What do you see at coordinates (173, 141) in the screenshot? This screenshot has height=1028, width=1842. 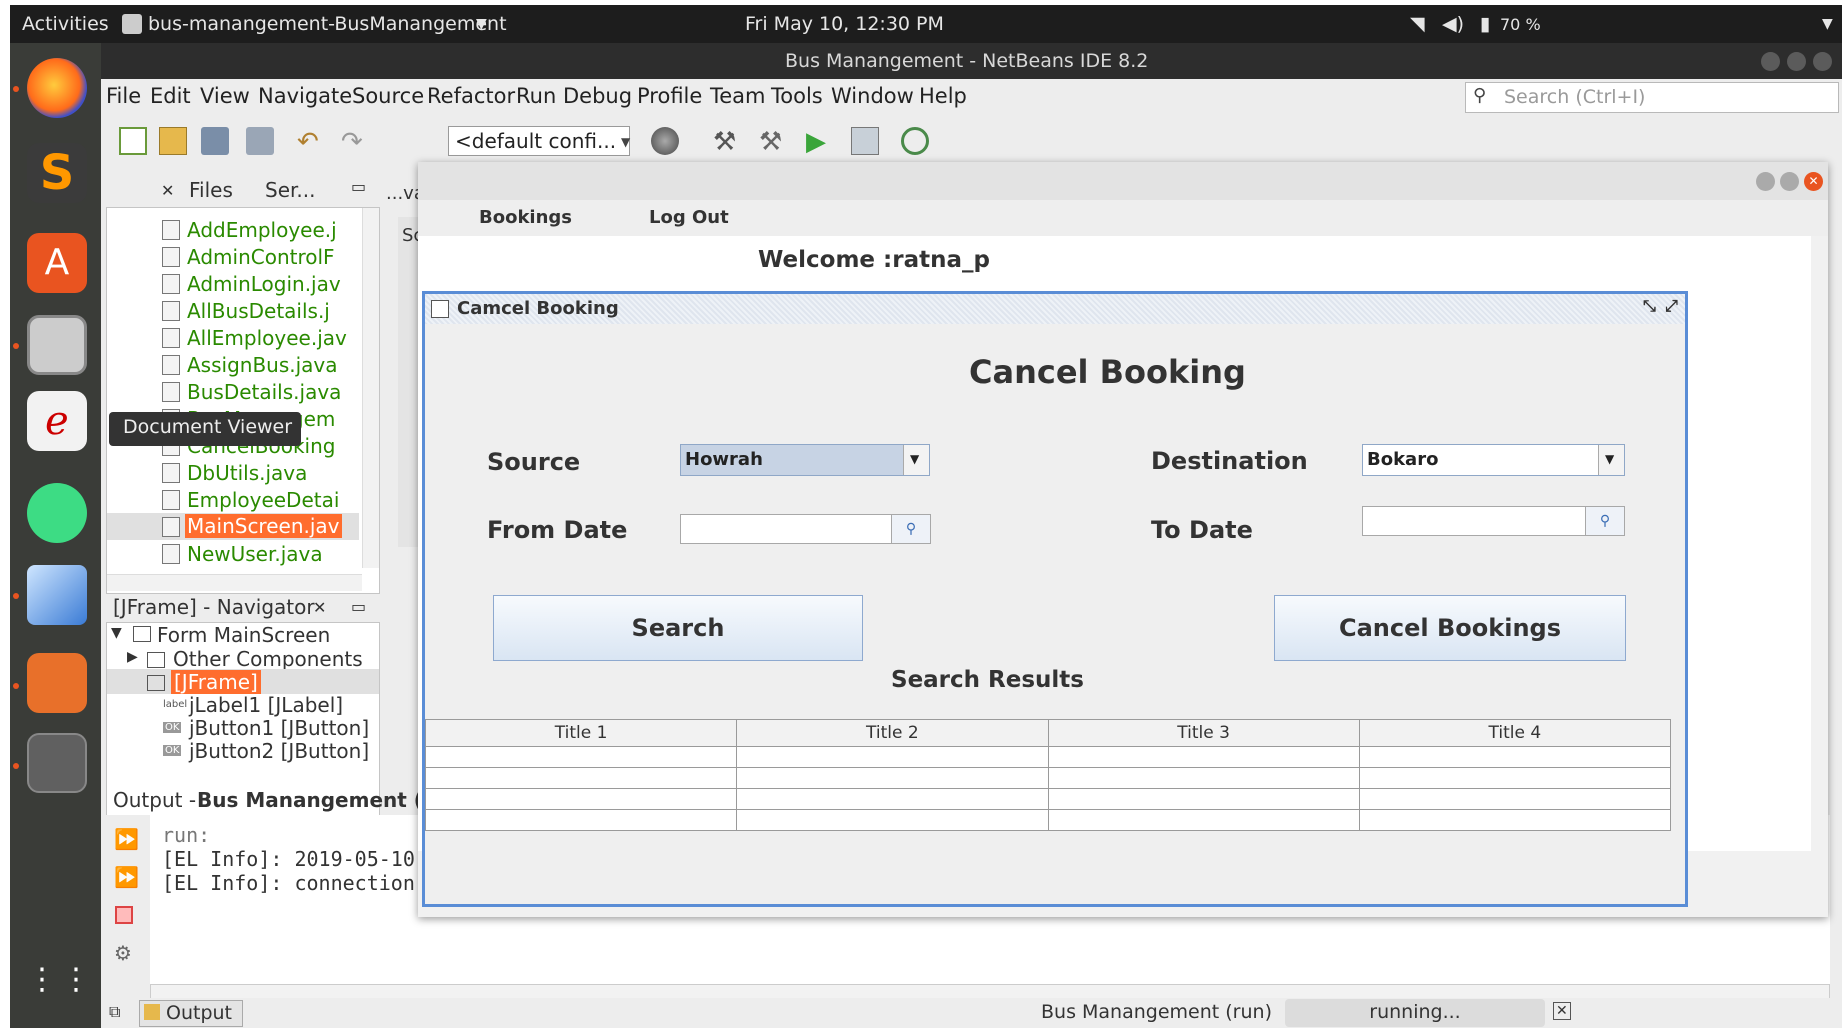 I see `new-project-icon` at bounding box center [173, 141].